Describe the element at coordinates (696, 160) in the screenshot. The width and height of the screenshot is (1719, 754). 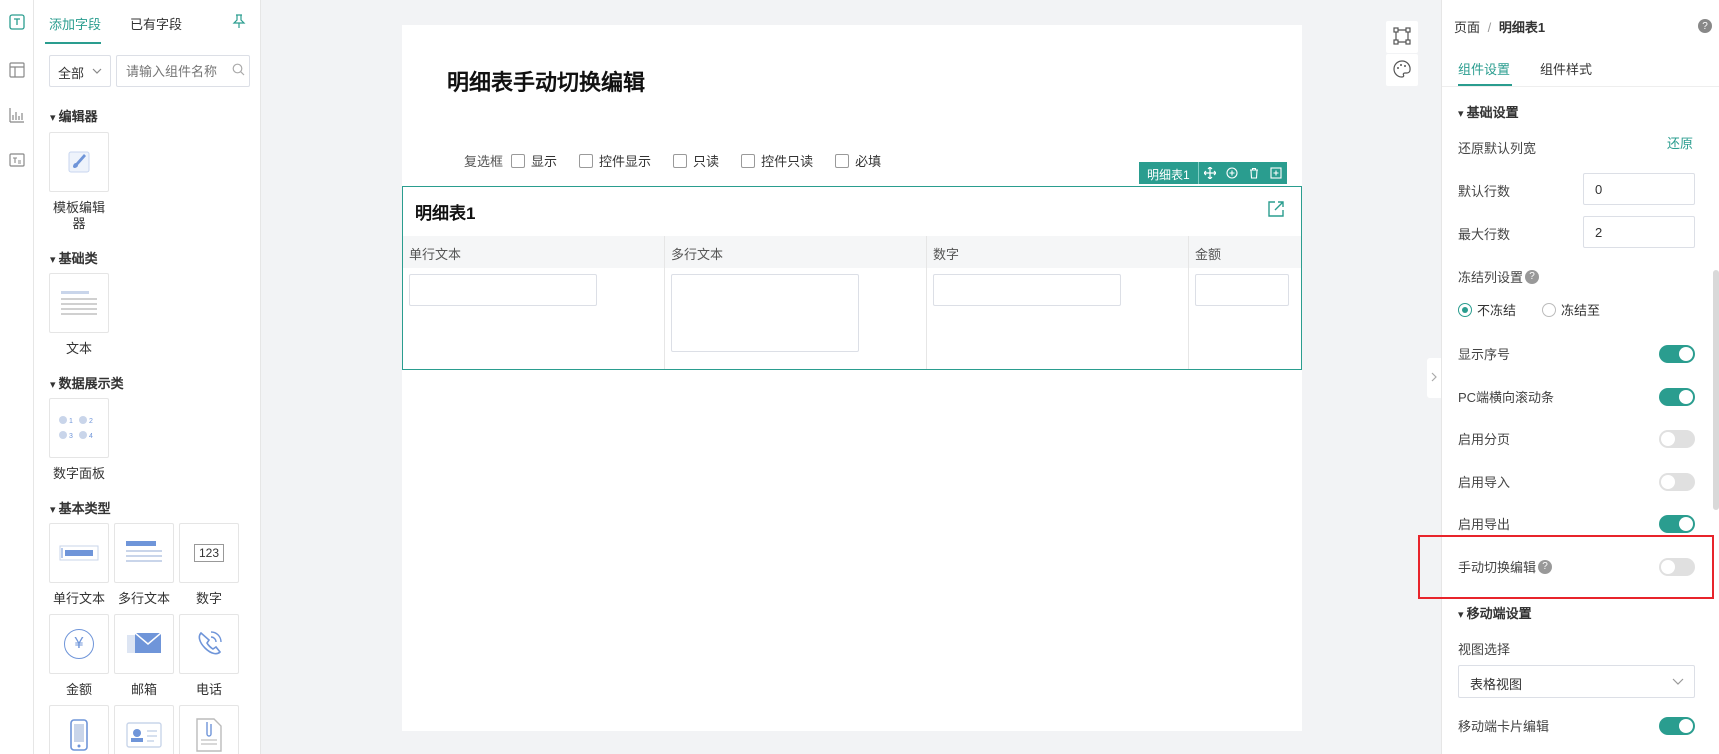
I see `checkbox-readonly: 只读` at that location.